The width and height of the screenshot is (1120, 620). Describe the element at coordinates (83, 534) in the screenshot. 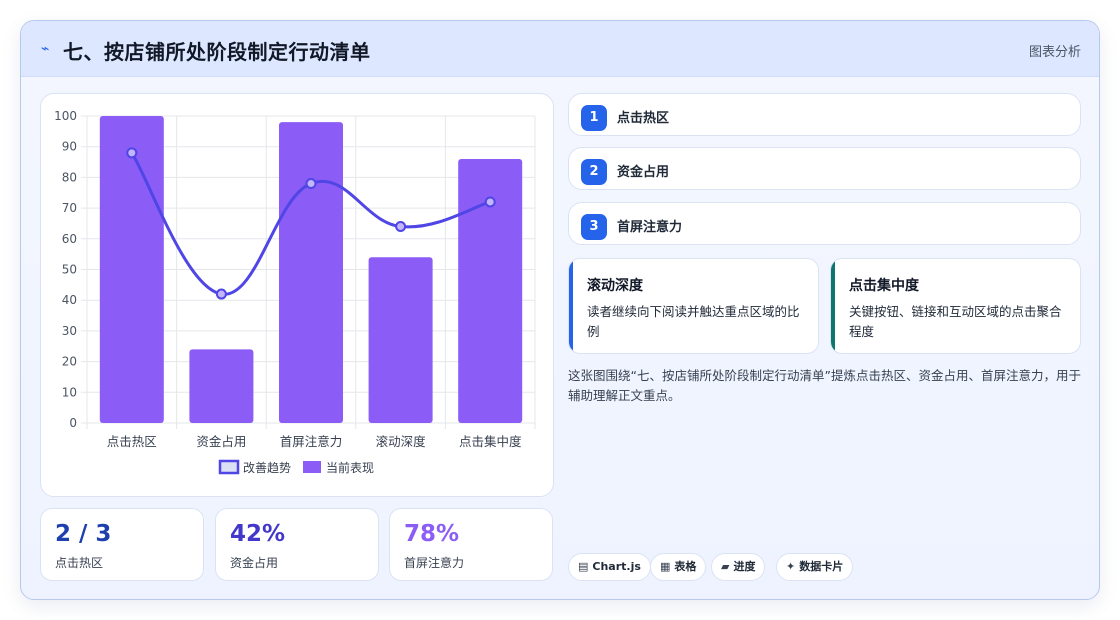

I see `stat-value: 2 / 3` at that location.